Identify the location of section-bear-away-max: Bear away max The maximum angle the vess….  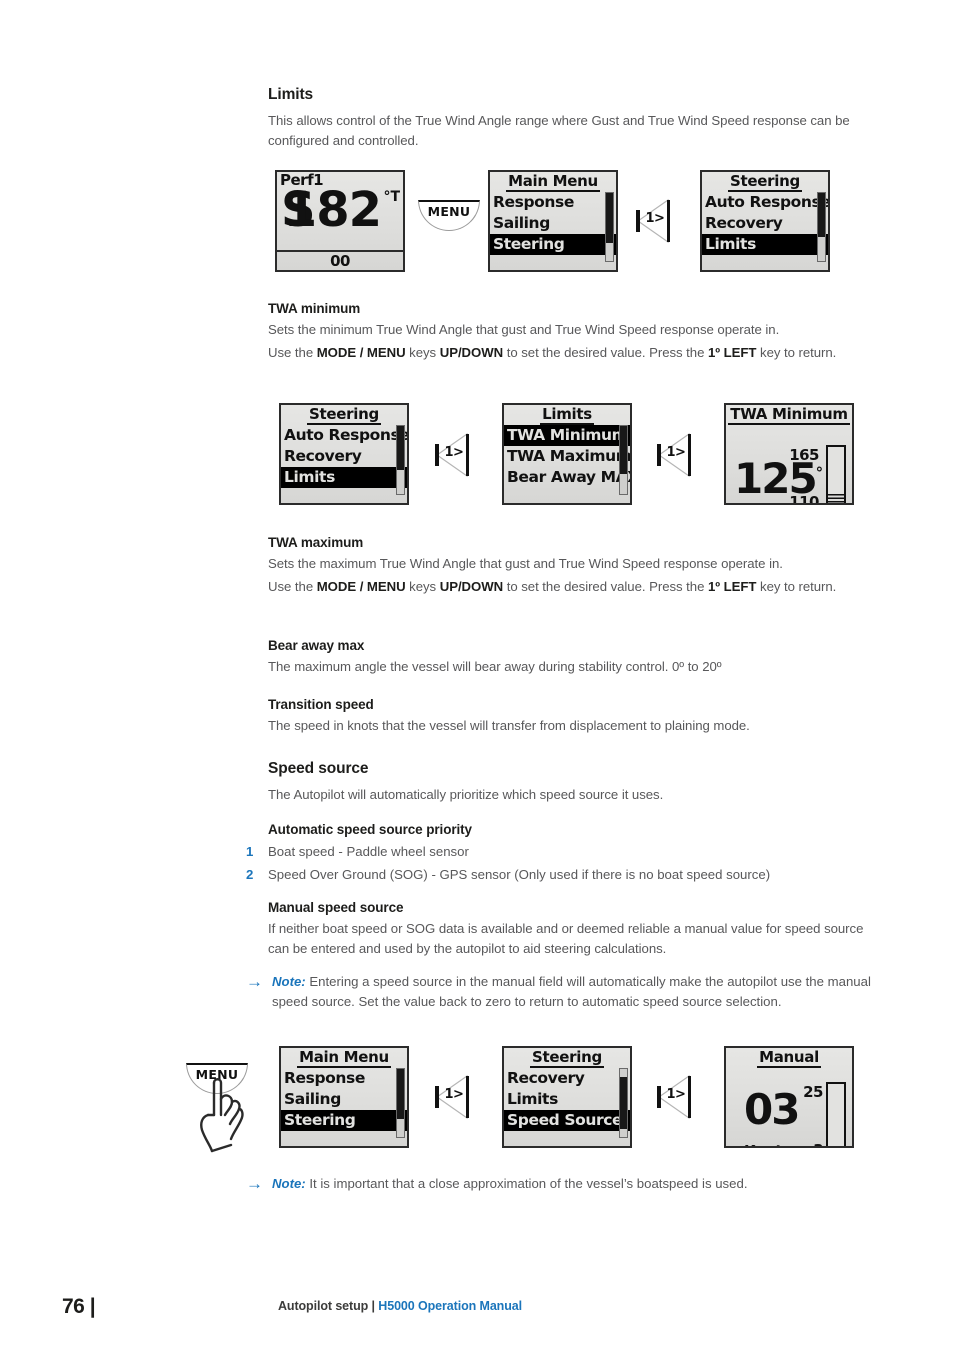
(568, 659).